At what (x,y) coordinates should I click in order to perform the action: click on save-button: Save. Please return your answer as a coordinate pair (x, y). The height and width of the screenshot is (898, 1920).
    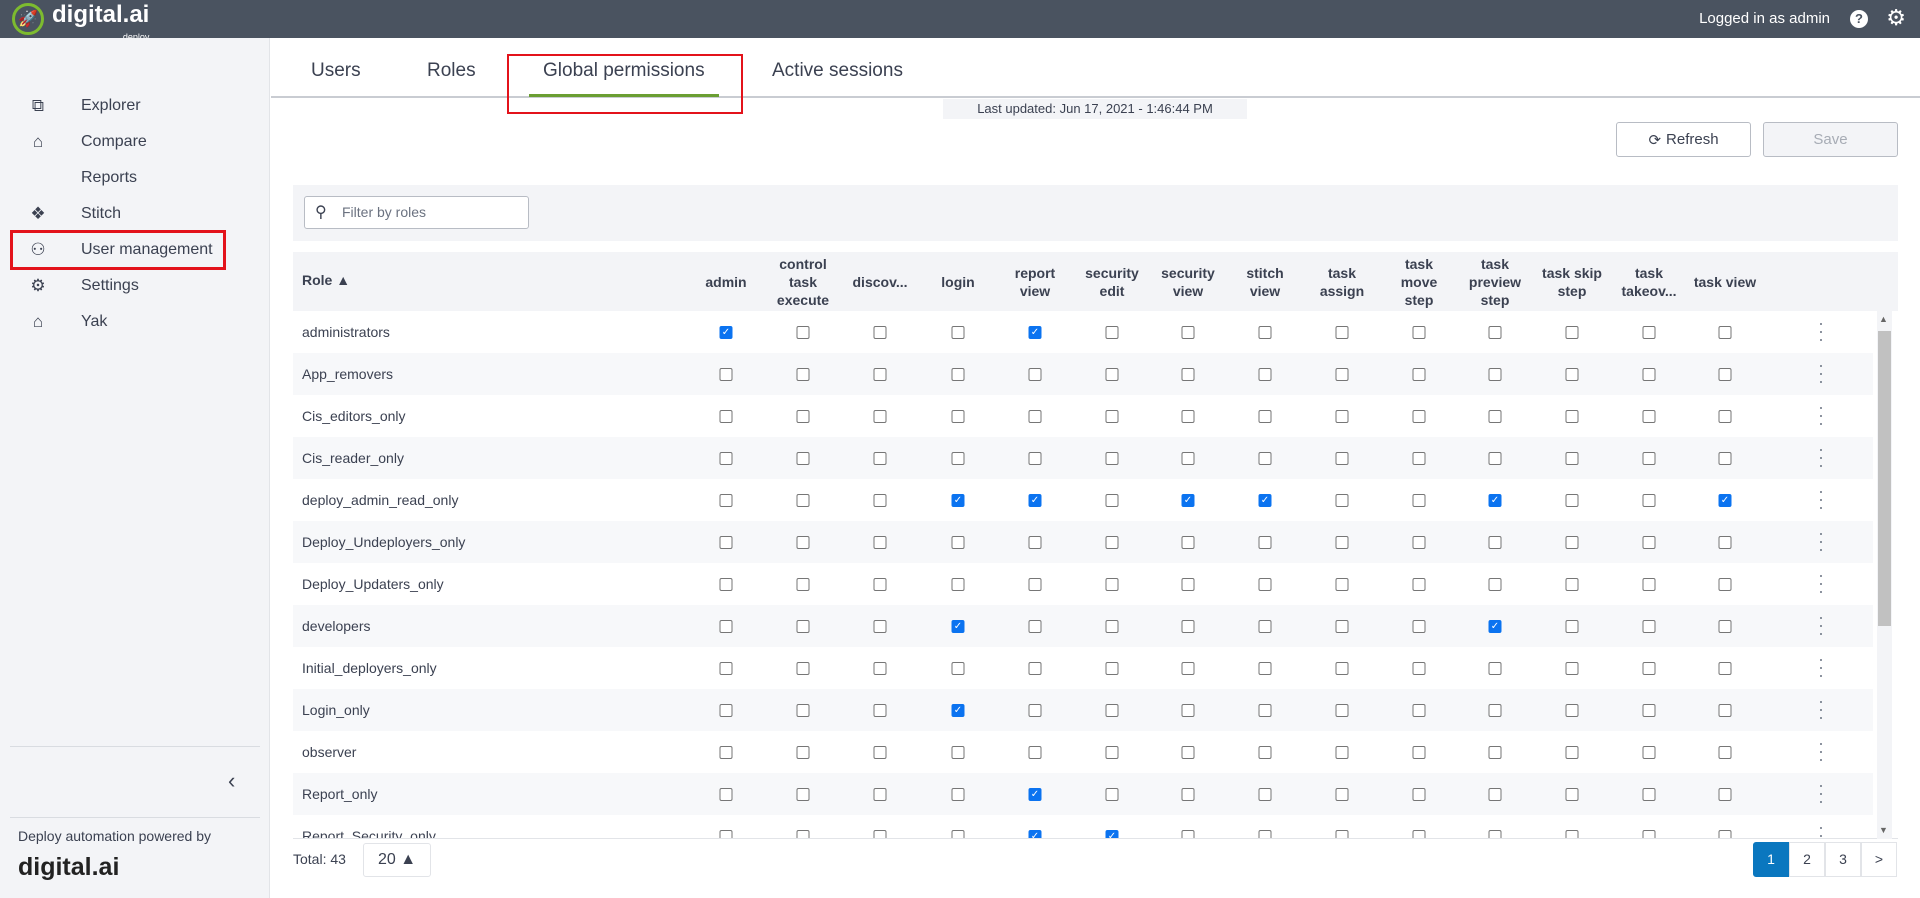
    Looking at the image, I should click on (1830, 139).